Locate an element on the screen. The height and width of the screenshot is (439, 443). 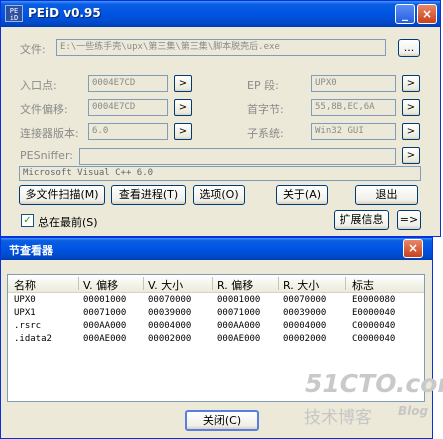
cell-r-size: 00039000 is located at coordinates (305, 313).